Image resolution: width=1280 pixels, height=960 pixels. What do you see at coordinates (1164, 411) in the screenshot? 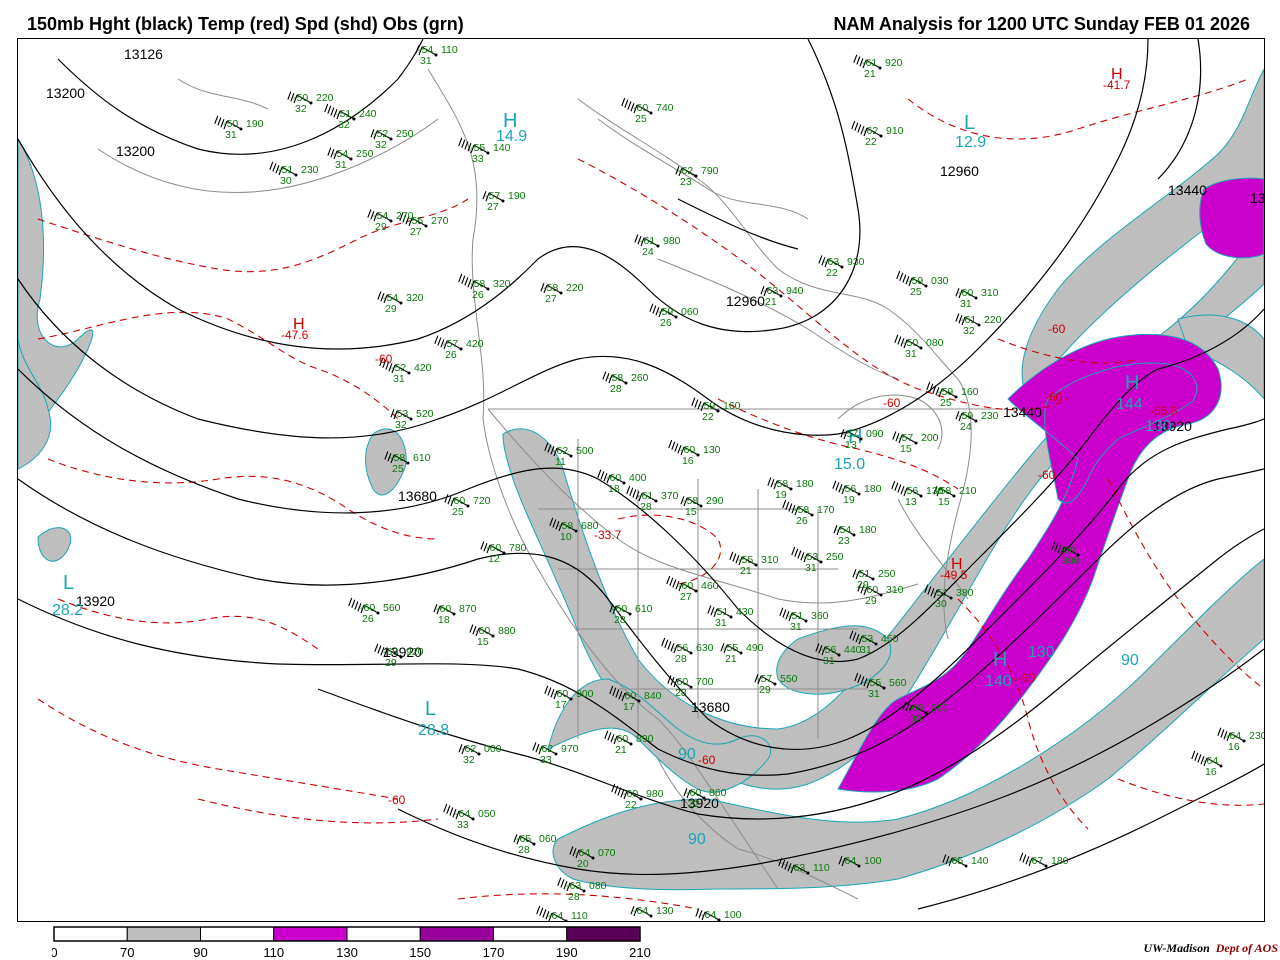
I see `temp-label: -55.6` at bounding box center [1164, 411].